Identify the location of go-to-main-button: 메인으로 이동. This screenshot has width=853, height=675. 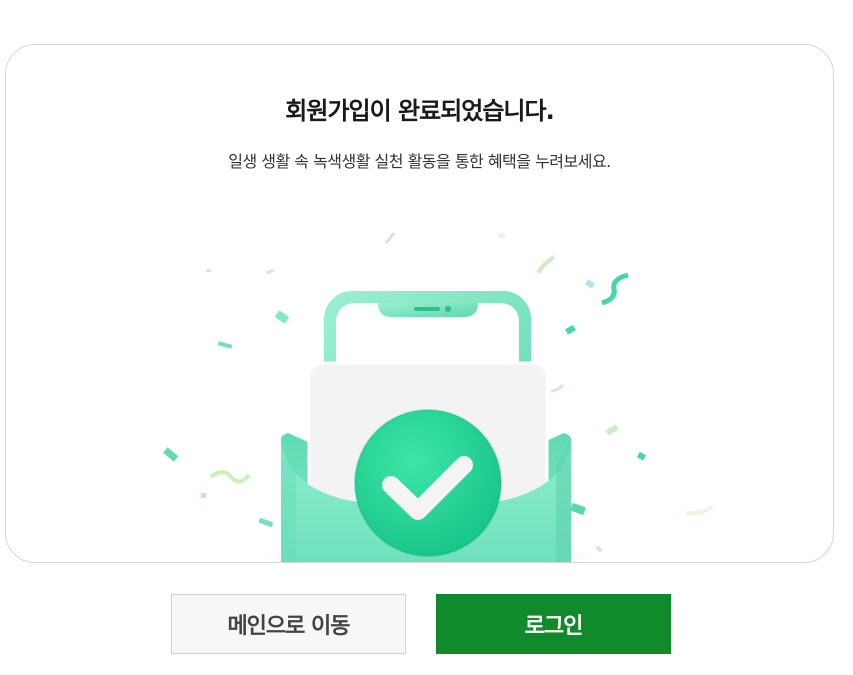
(288, 624).